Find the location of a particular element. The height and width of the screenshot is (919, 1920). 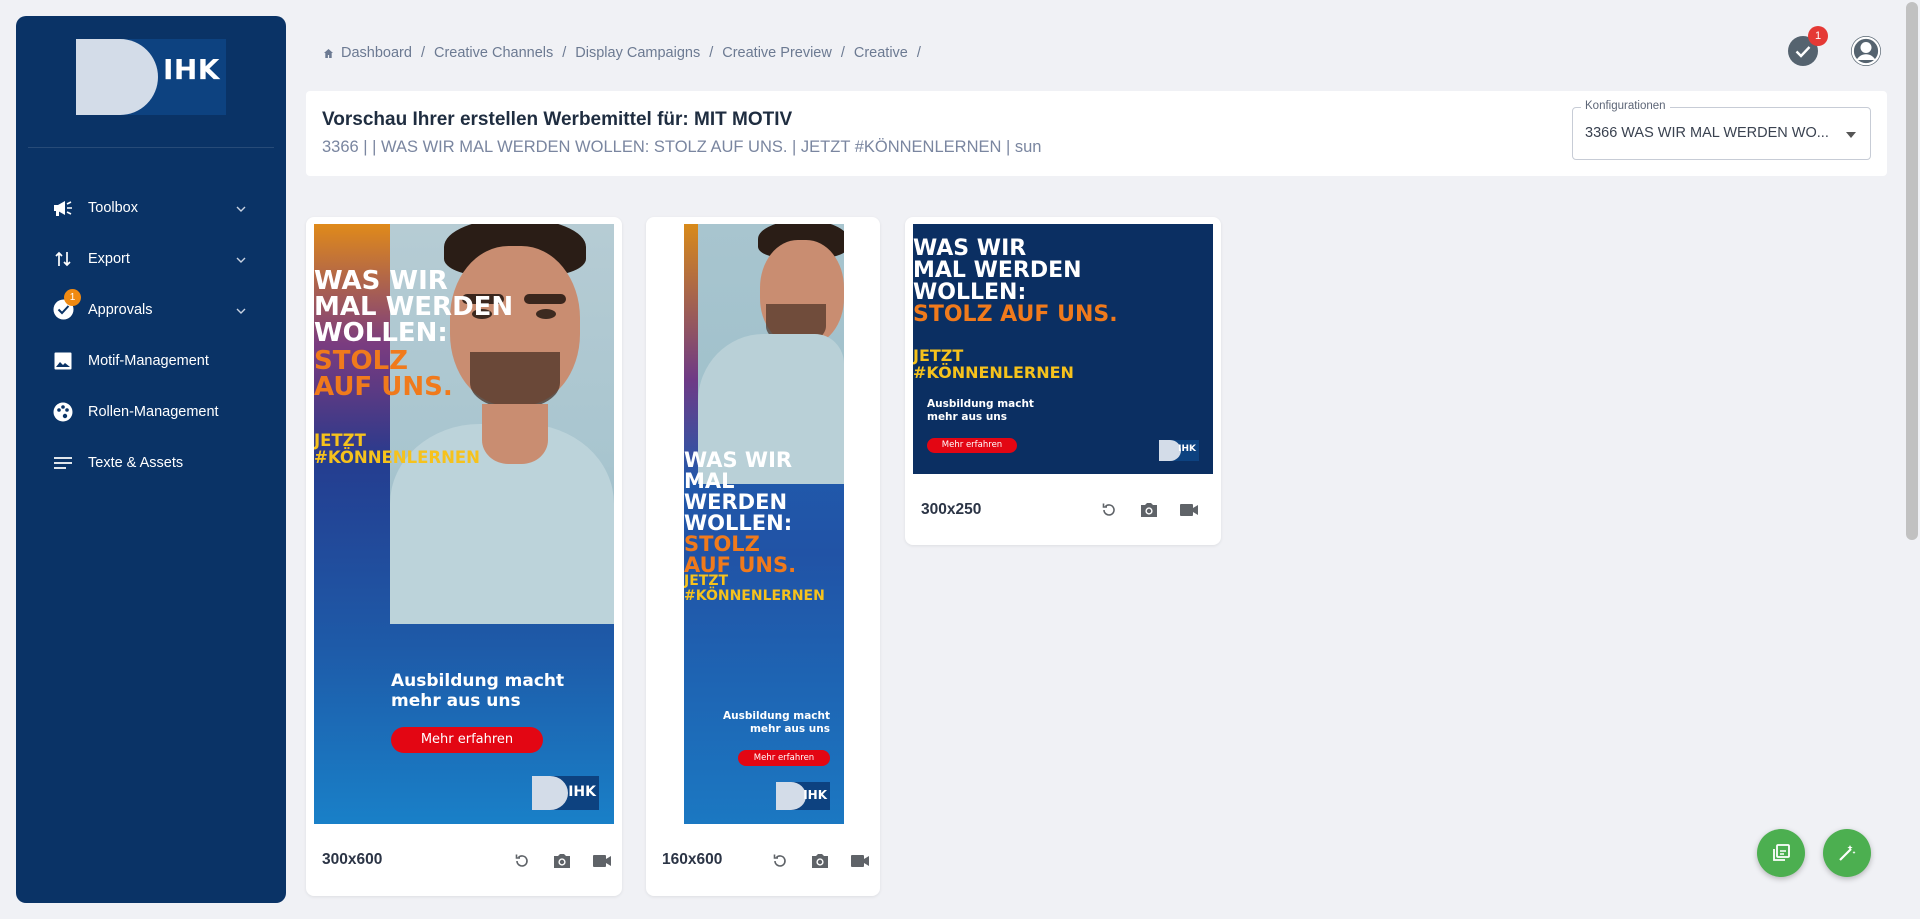

megaphone-icon is located at coordinates (63, 208).